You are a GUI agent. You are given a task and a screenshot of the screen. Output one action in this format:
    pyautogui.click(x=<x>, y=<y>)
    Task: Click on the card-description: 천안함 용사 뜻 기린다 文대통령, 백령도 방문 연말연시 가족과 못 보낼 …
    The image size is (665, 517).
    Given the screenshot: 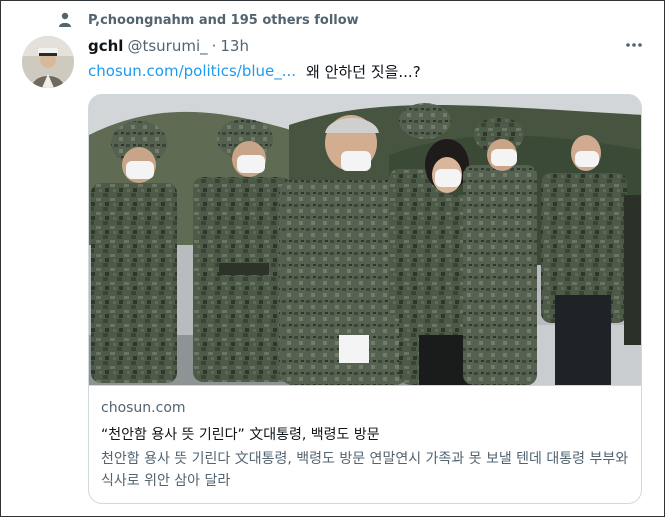 What is the action you would take?
    pyautogui.click(x=365, y=470)
    